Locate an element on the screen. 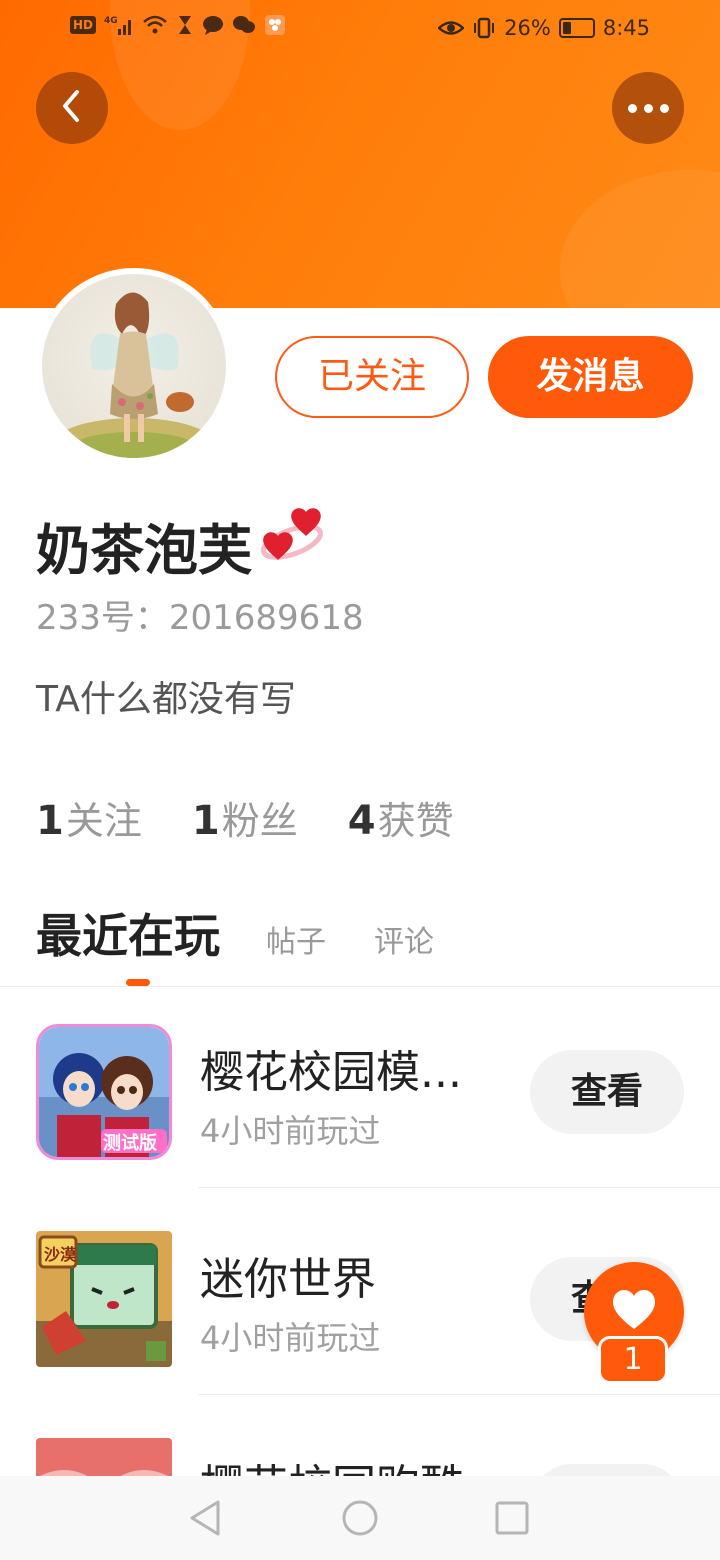 This screenshot has height=1560, width=720. wechat-icon is located at coordinates (244, 25).